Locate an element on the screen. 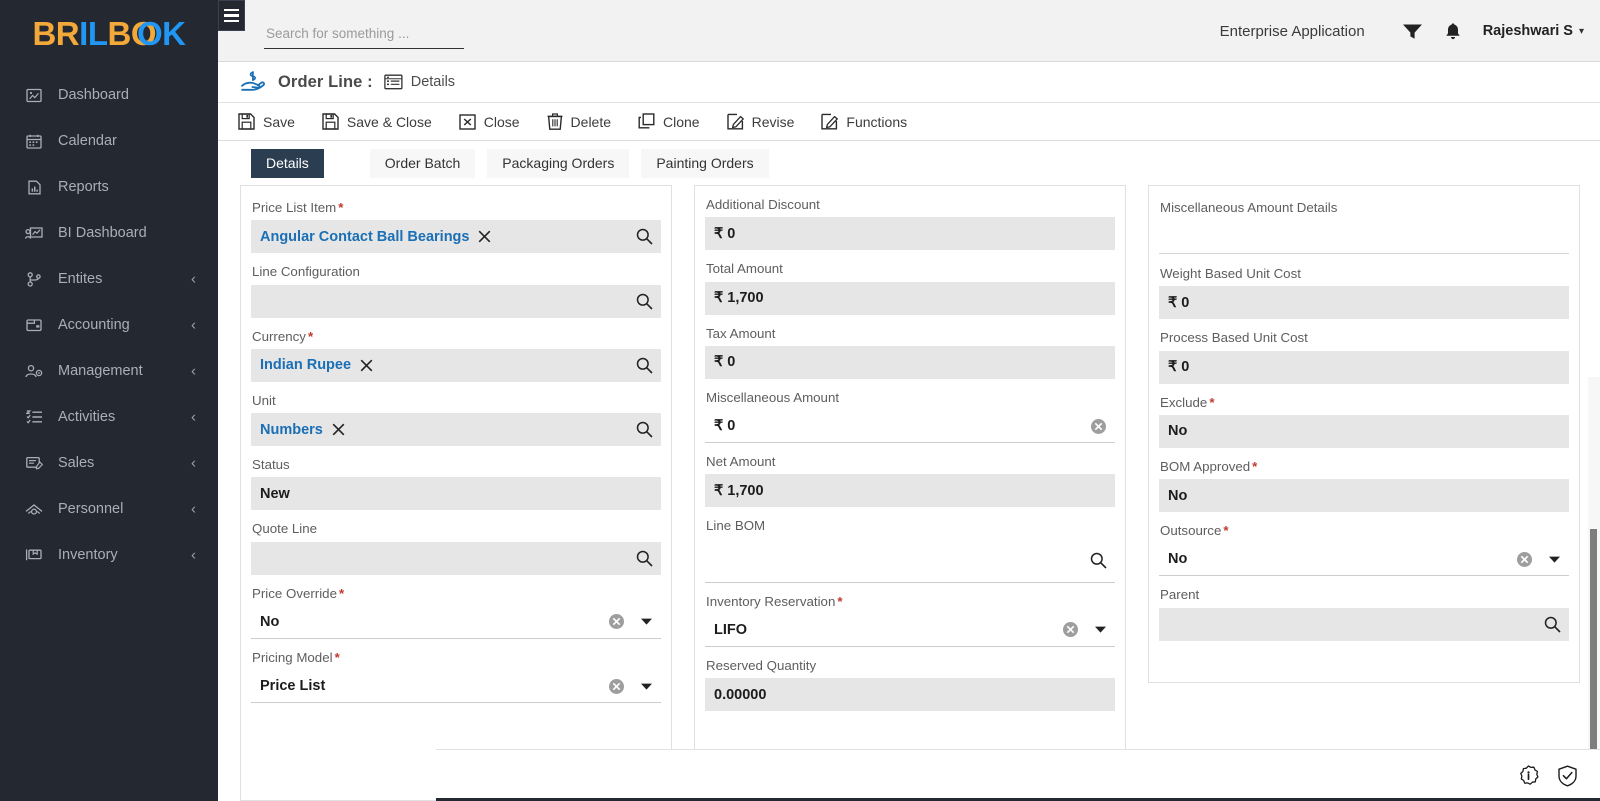 The image size is (1600, 801). field-control: Indian Rupee is located at coordinates (456, 365).